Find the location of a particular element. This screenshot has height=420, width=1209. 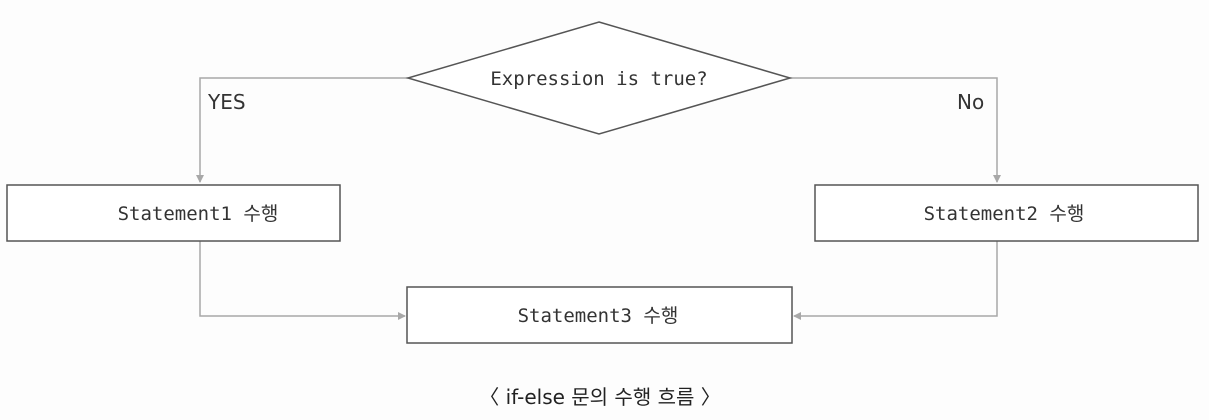

no-label: No is located at coordinates (970, 102).